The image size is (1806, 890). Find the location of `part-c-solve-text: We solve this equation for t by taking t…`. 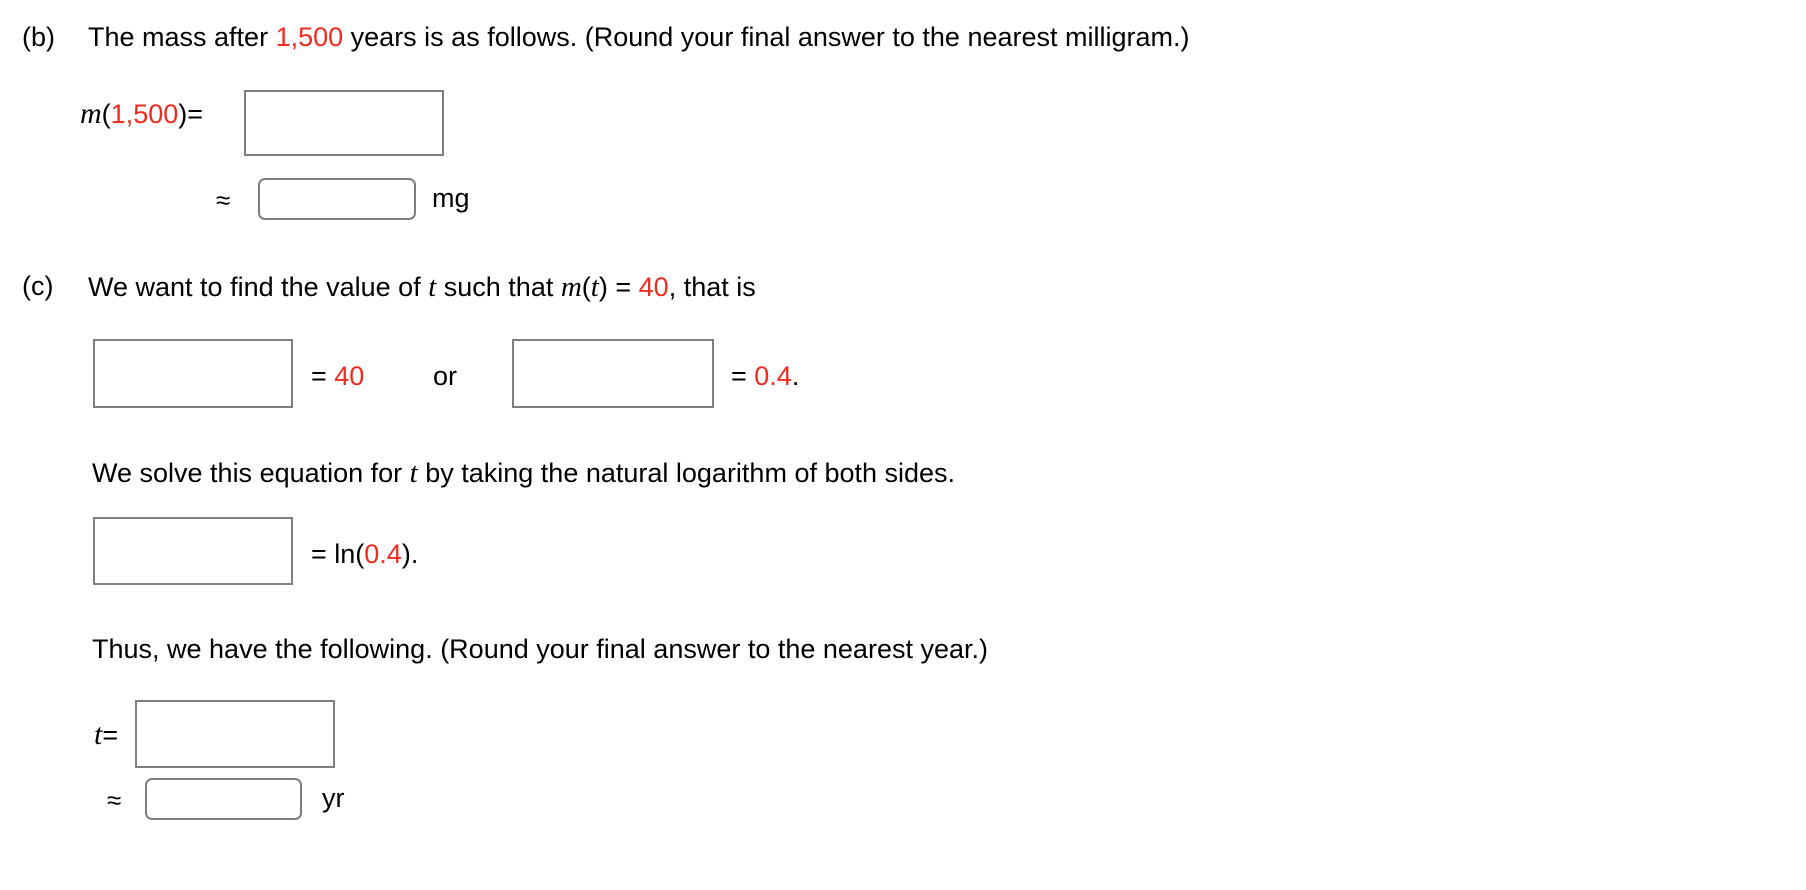

part-c-solve-text: We solve this equation for t by taking t… is located at coordinates (523, 473).